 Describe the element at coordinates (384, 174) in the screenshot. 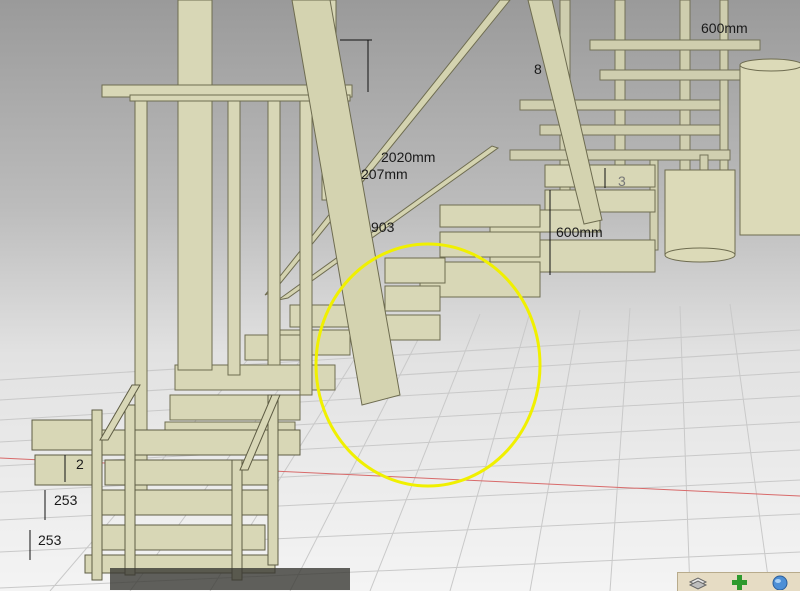

I see `dimension-label: 207mm` at that location.